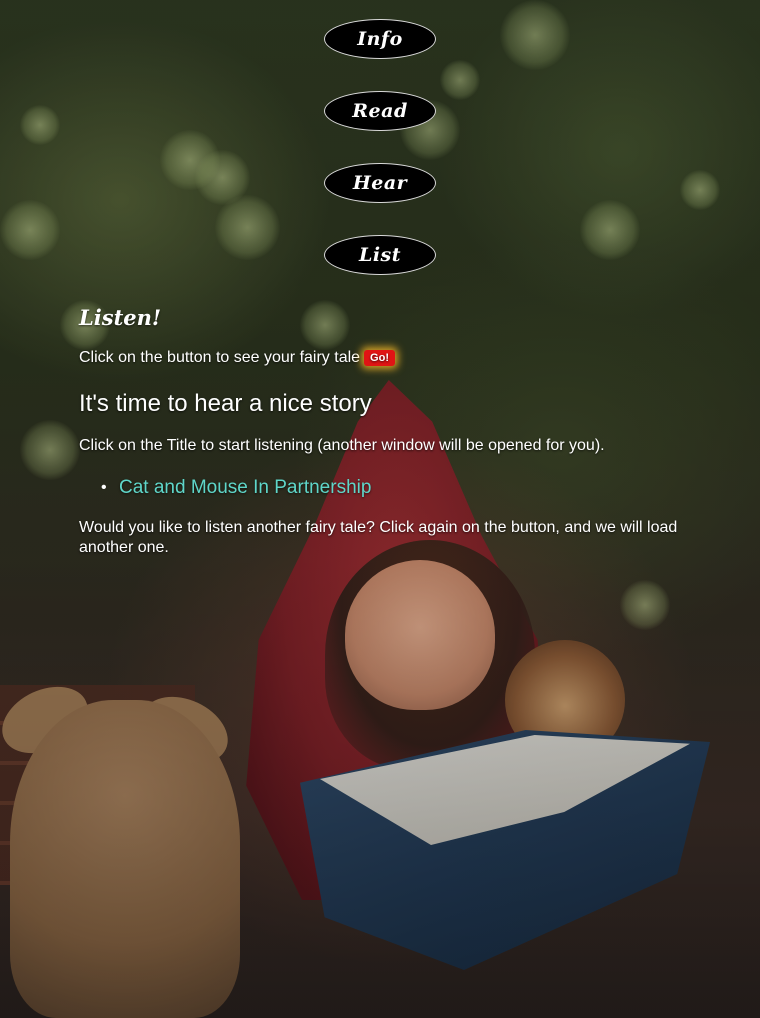  I want to click on nav-info-button: Info, so click(380, 39).